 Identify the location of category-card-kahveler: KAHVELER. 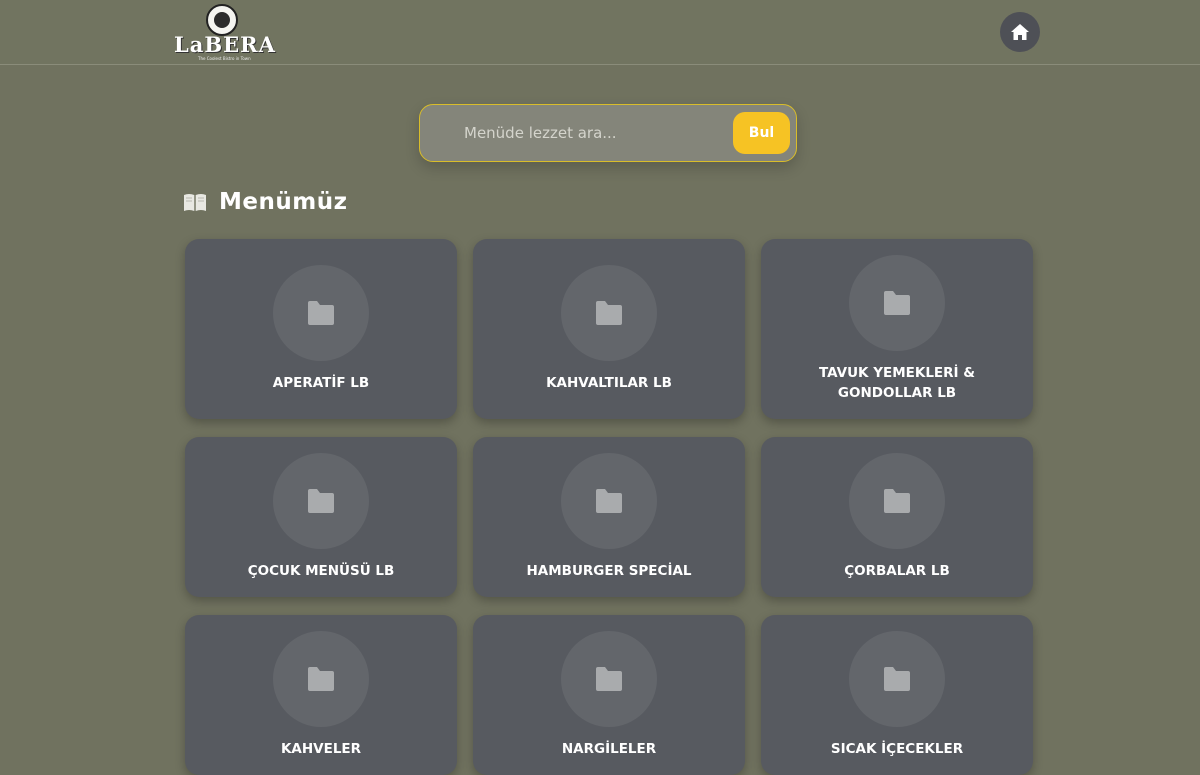
(321, 695).